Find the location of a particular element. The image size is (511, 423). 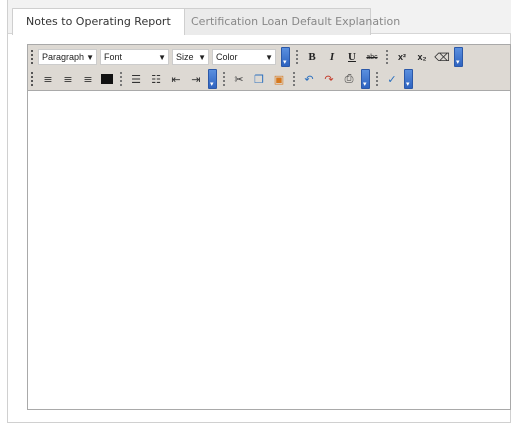

bold-button: B is located at coordinates (312, 57).